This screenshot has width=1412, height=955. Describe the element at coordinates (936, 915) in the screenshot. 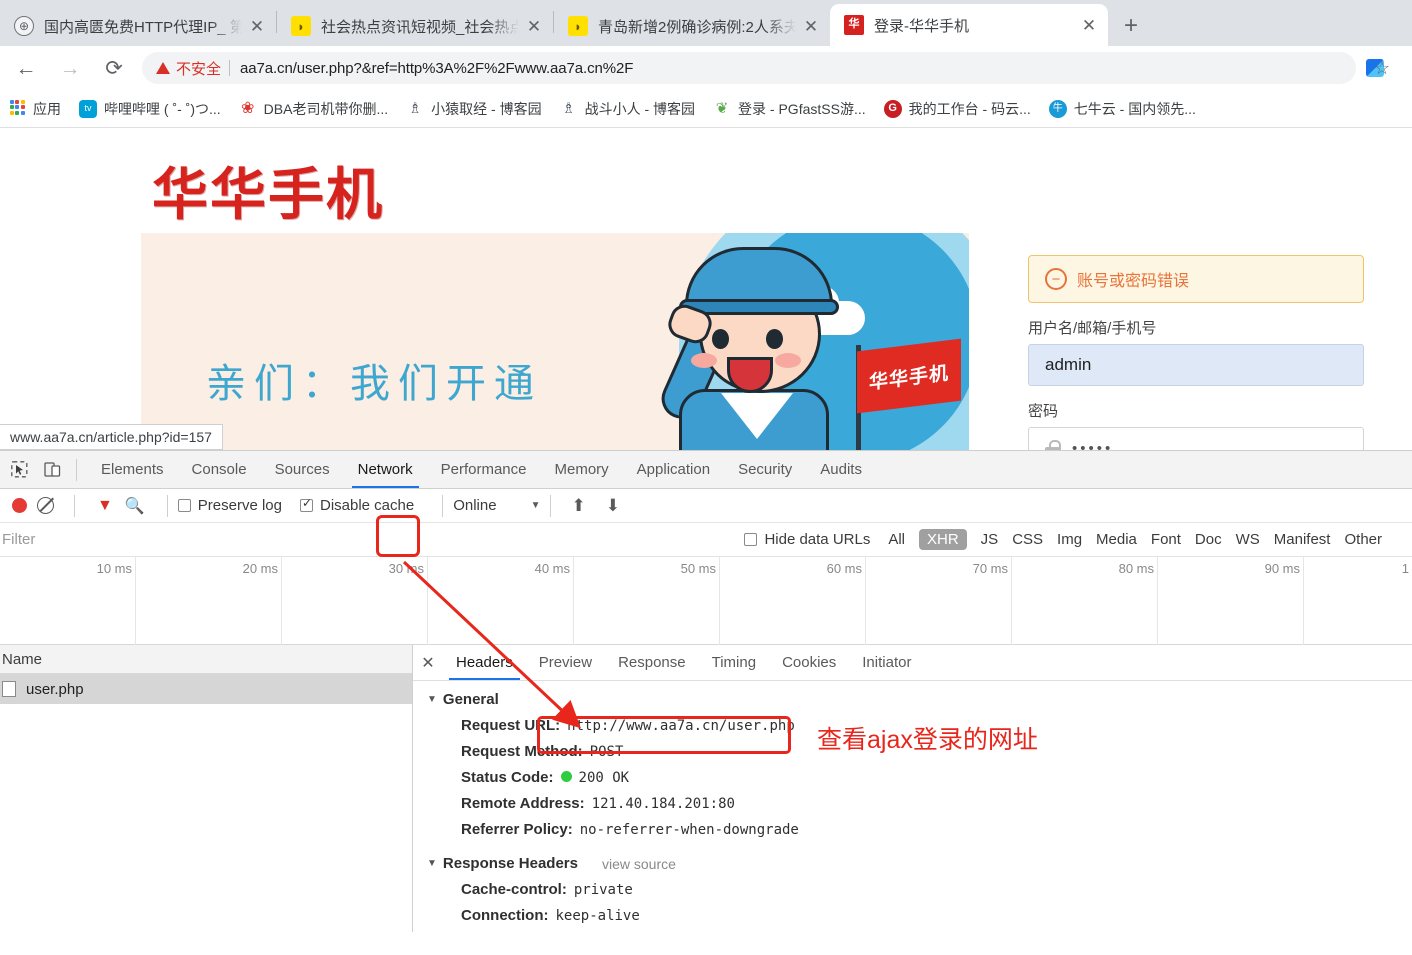

I see `response-header-connection: Connection: keep-alive` at that location.